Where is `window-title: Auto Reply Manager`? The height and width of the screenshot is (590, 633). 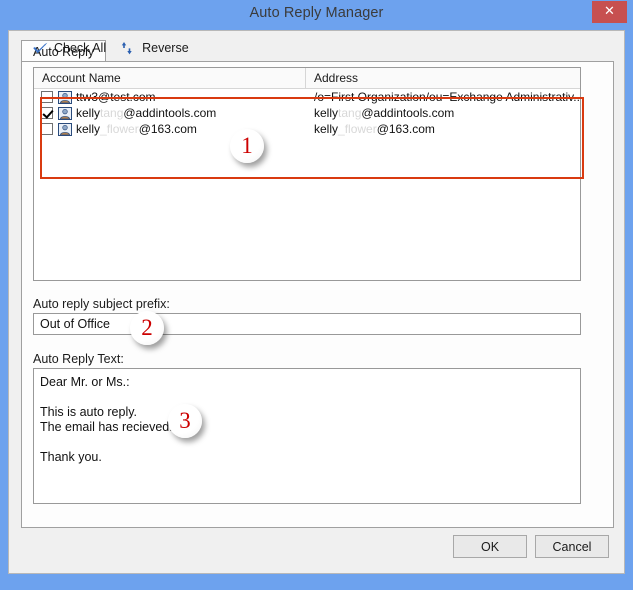 window-title: Auto Reply Manager is located at coordinates (316, 13).